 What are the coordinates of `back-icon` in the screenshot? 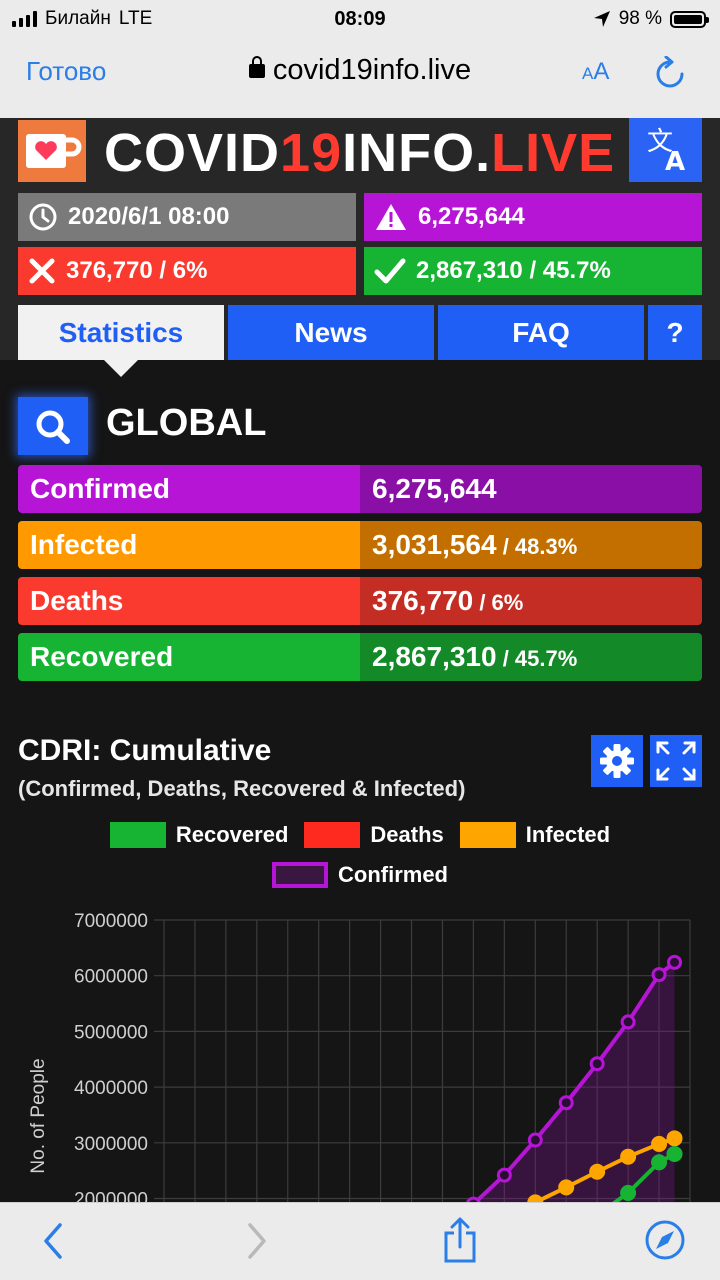 It's located at (53, 1241).